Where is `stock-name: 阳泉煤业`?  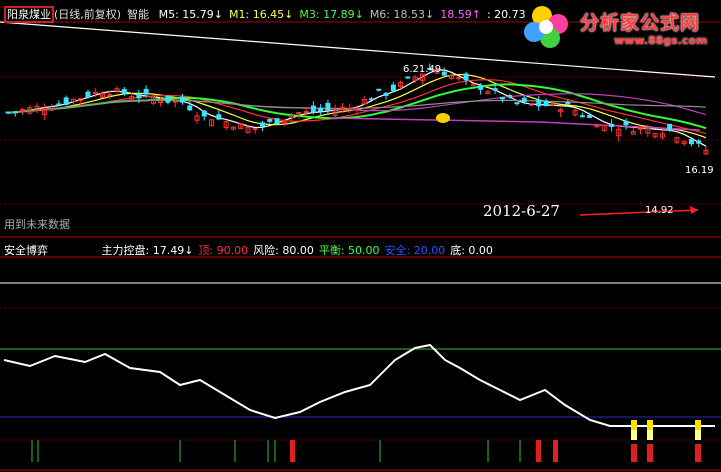
stock-name: 阳泉煤业 is located at coordinates (29, 14).